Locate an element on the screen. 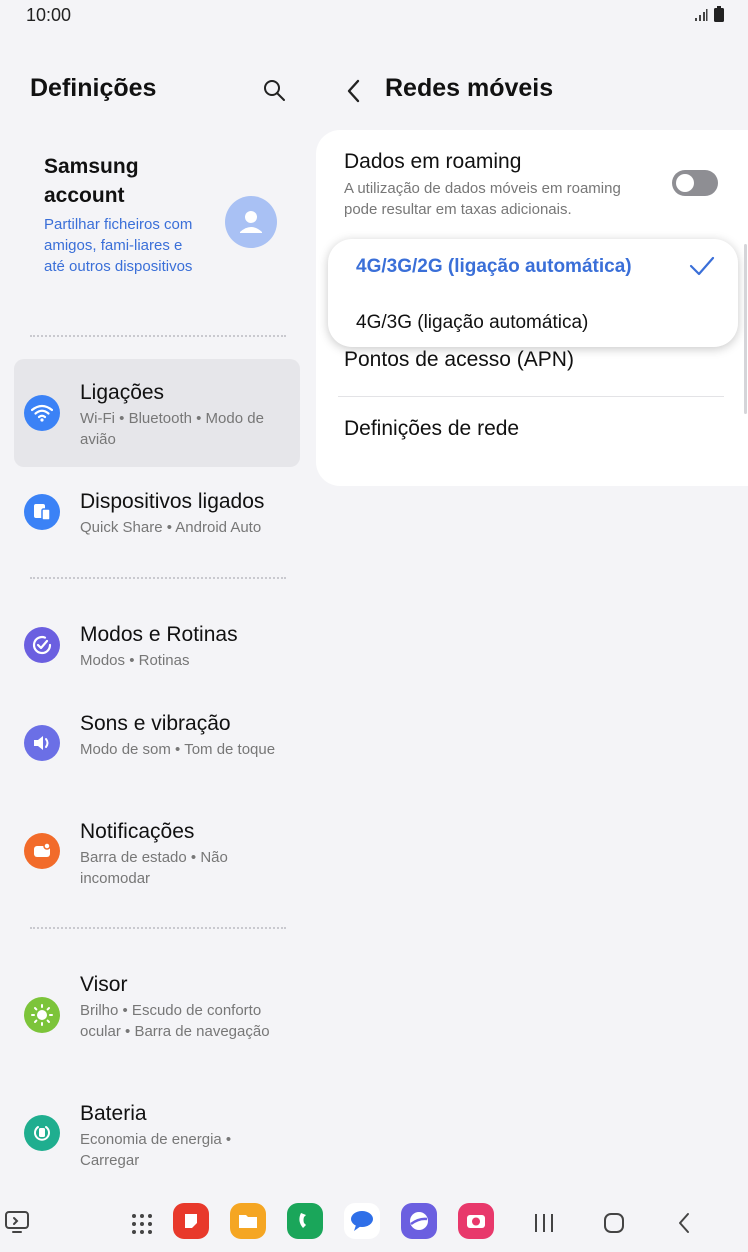 This screenshot has width=748, height=1252. menu-subtitle: Modos • Rotinas is located at coordinates (135, 660).